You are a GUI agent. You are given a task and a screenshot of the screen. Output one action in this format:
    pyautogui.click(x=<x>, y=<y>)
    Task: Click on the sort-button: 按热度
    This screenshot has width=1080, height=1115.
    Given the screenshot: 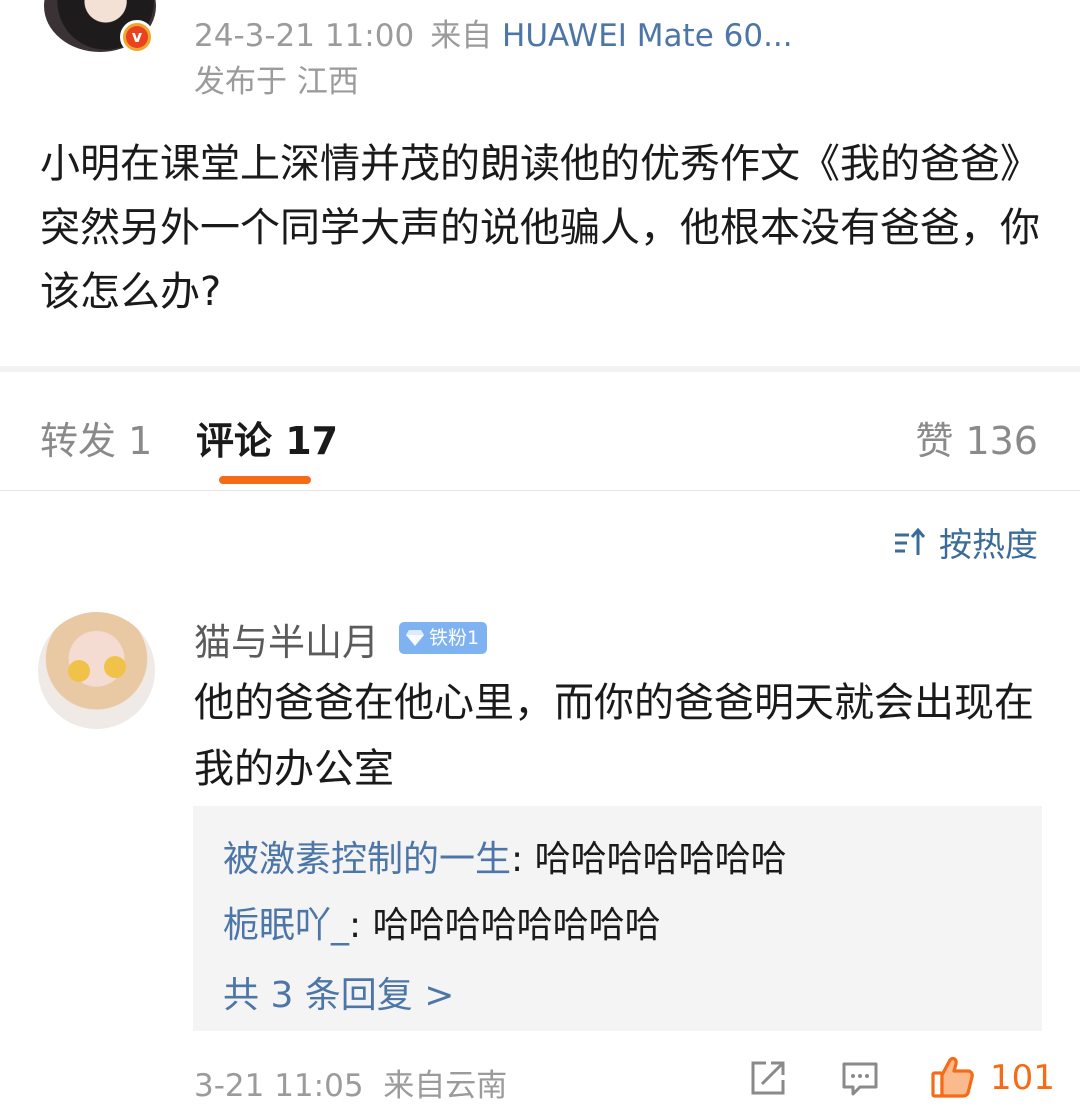 What is the action you would take?
    pyautogui.click(x=965, y=542)
    